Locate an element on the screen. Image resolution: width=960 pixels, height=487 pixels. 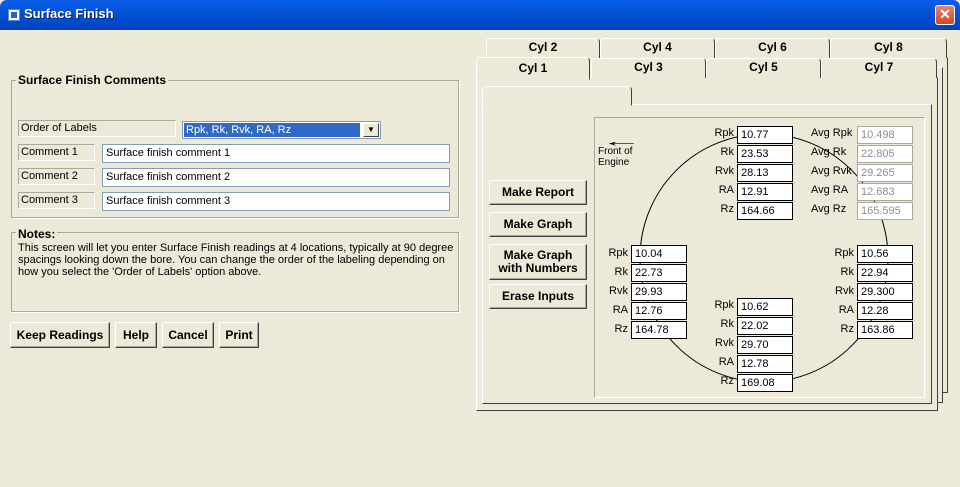
make-report-button: Make Report is located at coordinates (538, 192).